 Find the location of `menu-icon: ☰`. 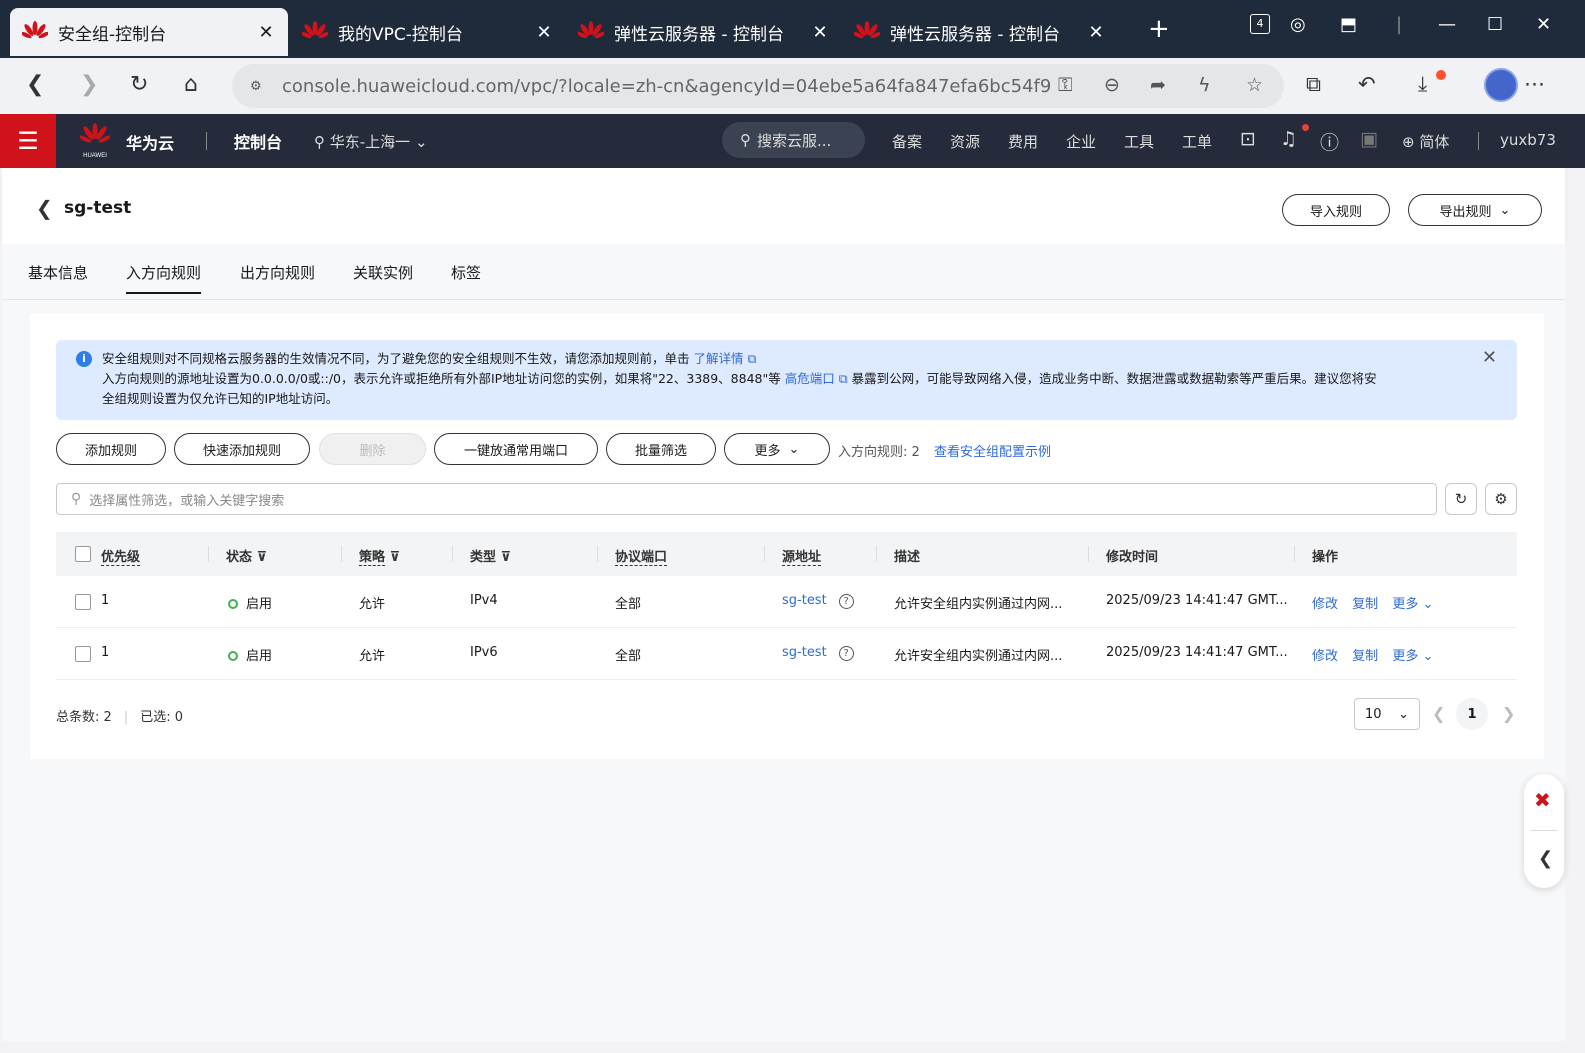

menu-icon: ☰ is located at coordinates (28, 141).